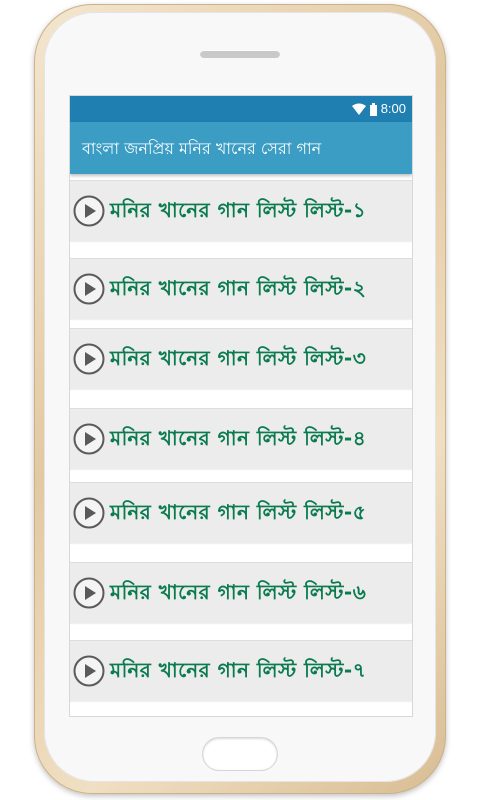 The height and width of the screenshot is (800, 480). Describe the element at coordinates (358, 109) in the screenshot. I see `wifi-icon` at that location.